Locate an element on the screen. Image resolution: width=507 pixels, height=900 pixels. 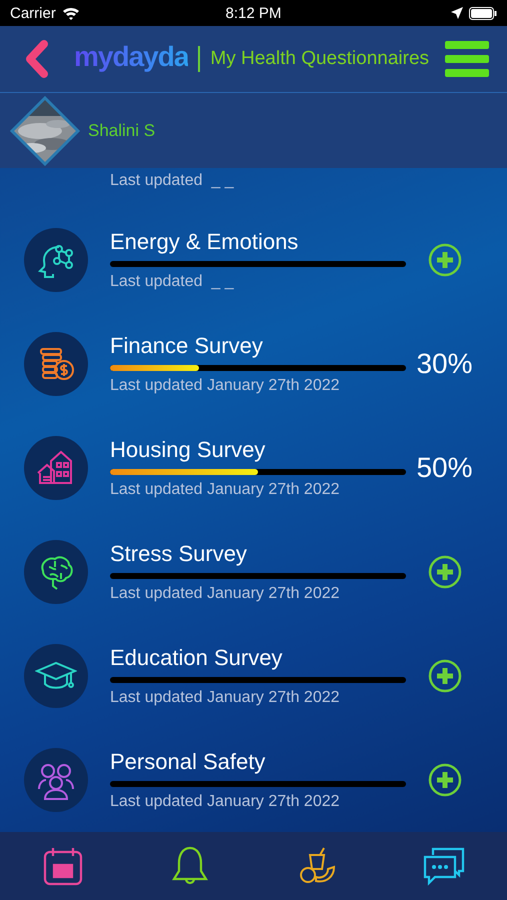
survey-title: Housing Survey is located at coordinates (188, 450).